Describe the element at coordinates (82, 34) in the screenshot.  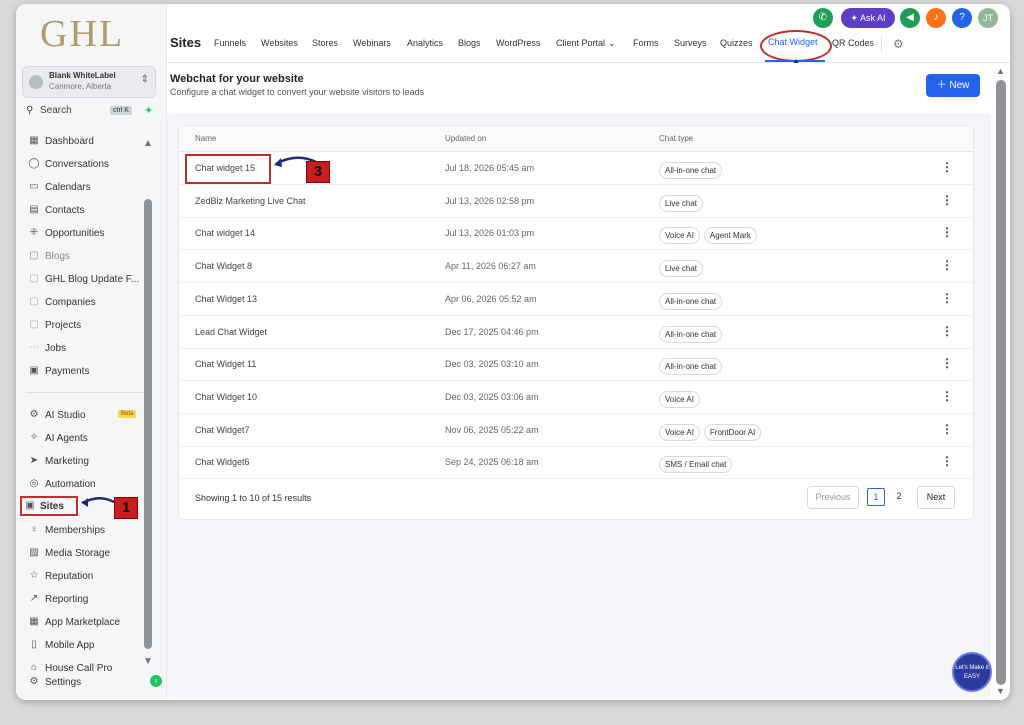
I see `brand-logo: GHL` at that location.